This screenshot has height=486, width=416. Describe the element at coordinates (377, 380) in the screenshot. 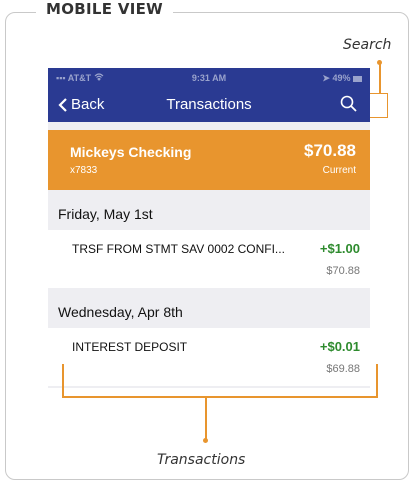

I see `transactions-callout-right-line` at that location.